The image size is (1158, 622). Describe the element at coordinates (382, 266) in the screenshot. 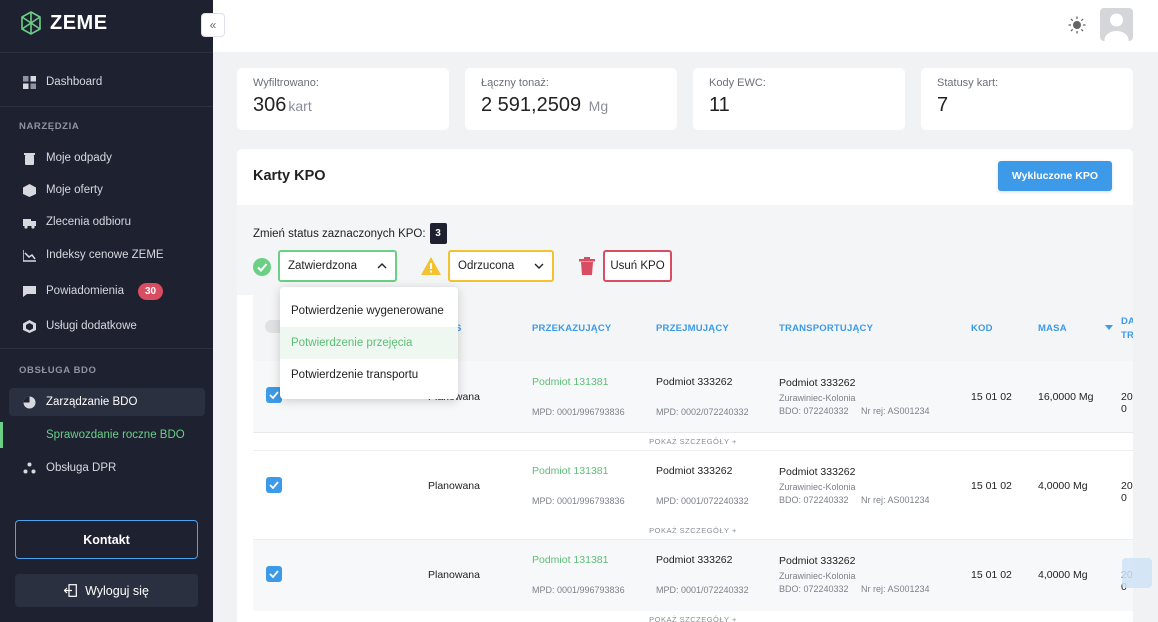

I see `chevron-up-icon` at that location.